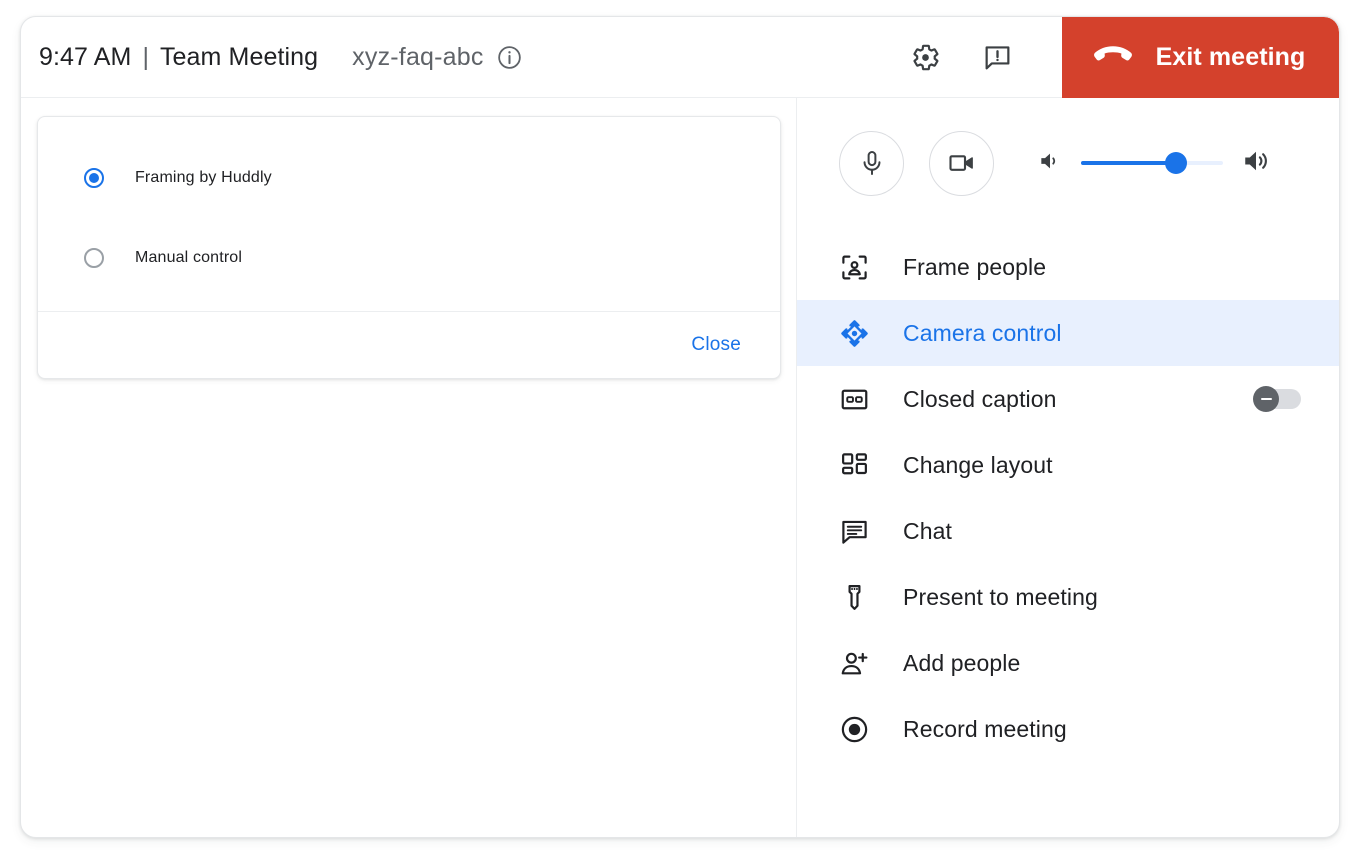  Describe the element at coordinates (409, 258) in the screenshot. I see `radio-option-manual-control: Manual control` at that location.